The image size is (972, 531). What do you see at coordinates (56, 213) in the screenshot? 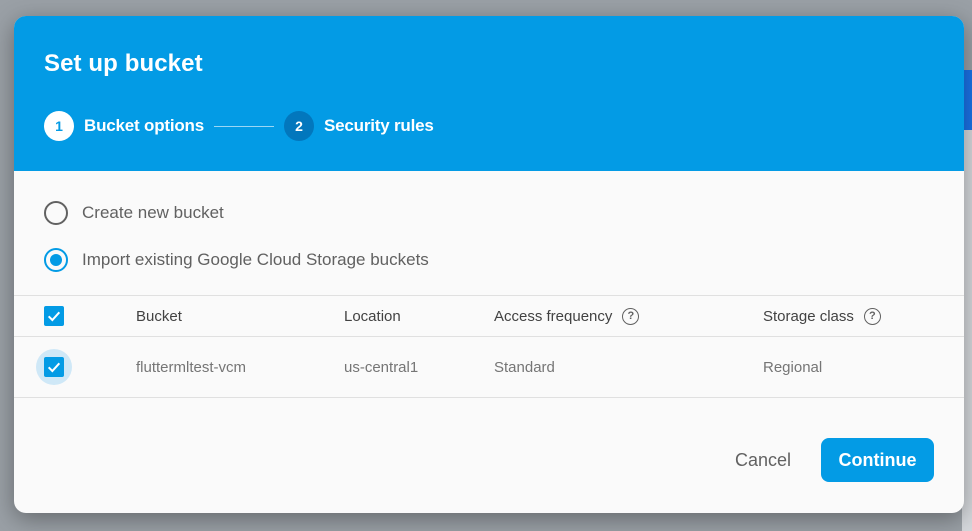
I see `radio-button-unchecked` at bounding box center [56, 213].